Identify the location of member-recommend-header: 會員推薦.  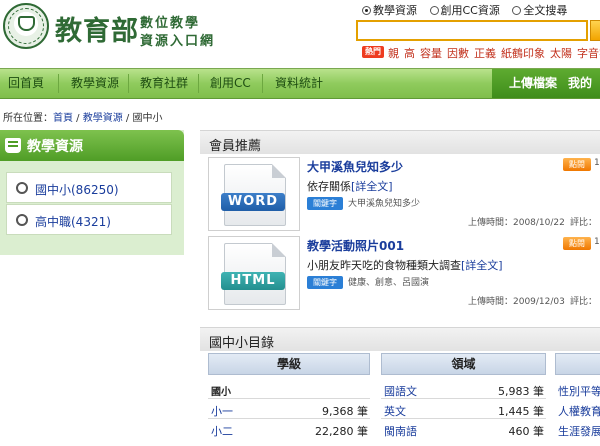
(400, 142).